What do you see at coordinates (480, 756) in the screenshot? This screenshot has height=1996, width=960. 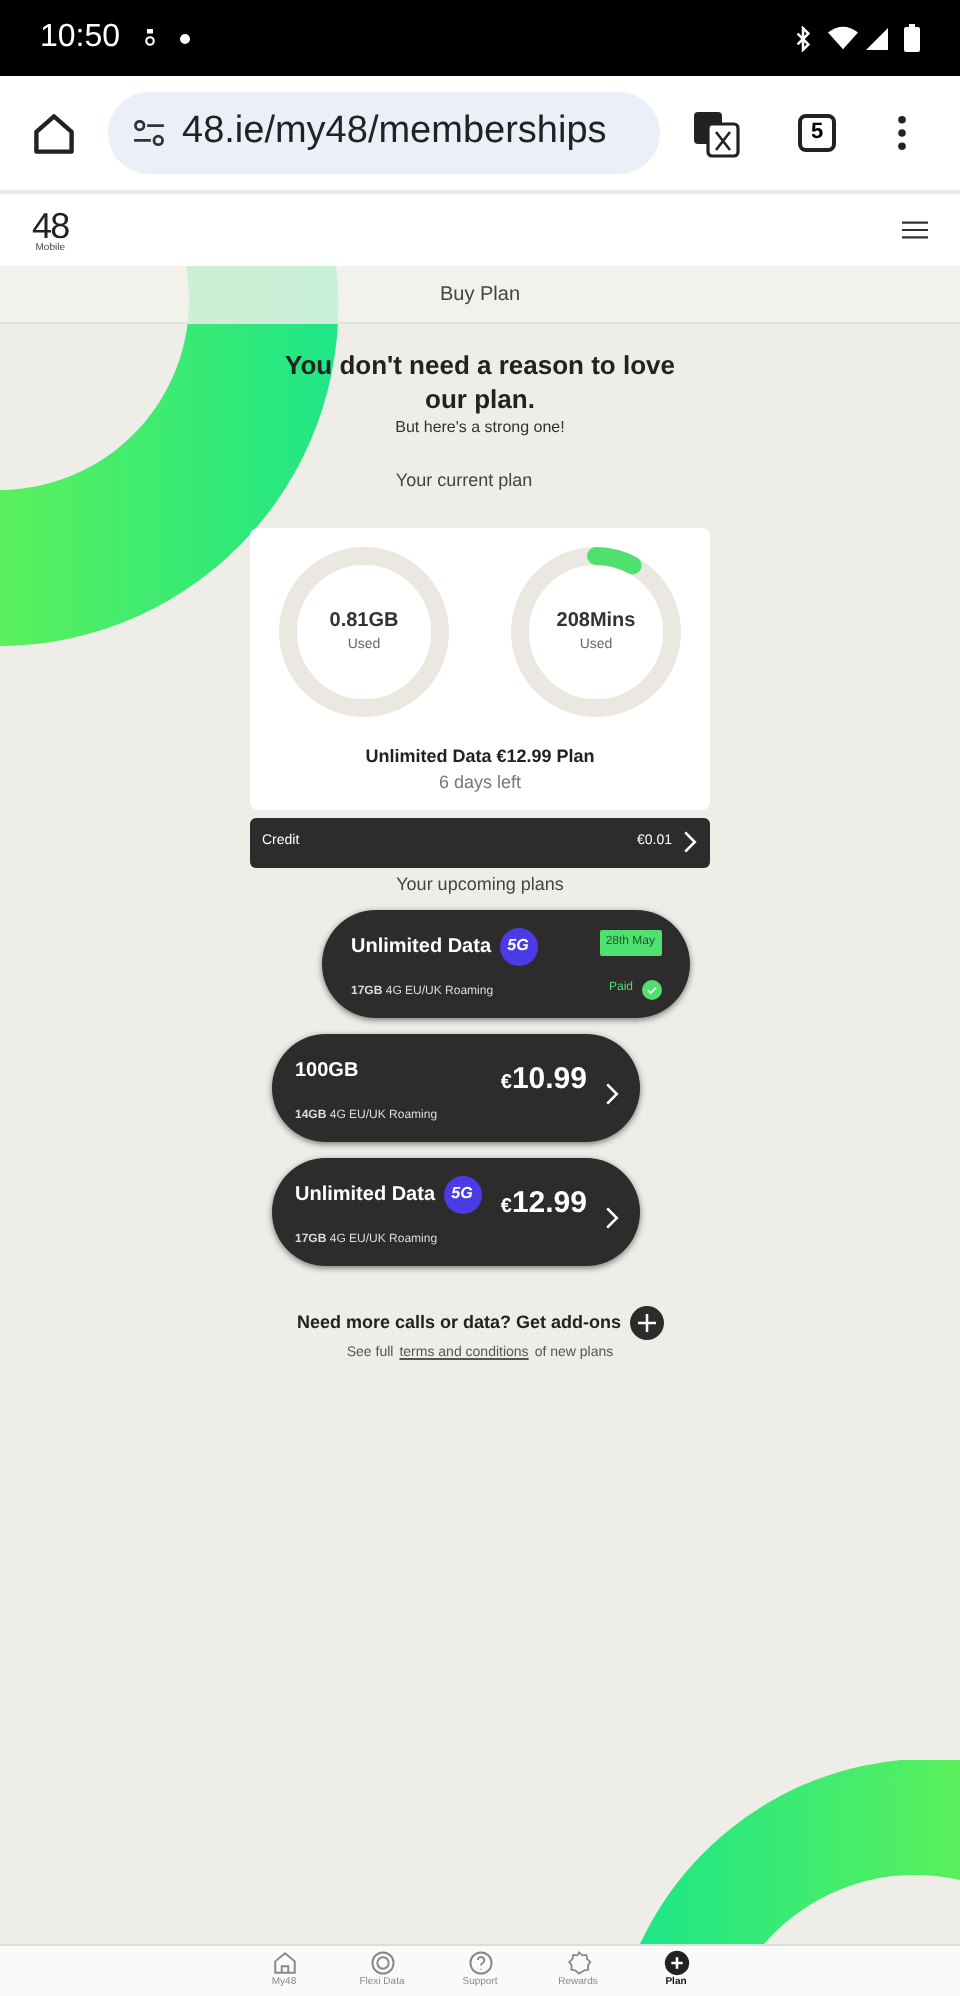 I see `plan-name: Unlimited Data €12.99 Plan` at bounding box center [480, 756].